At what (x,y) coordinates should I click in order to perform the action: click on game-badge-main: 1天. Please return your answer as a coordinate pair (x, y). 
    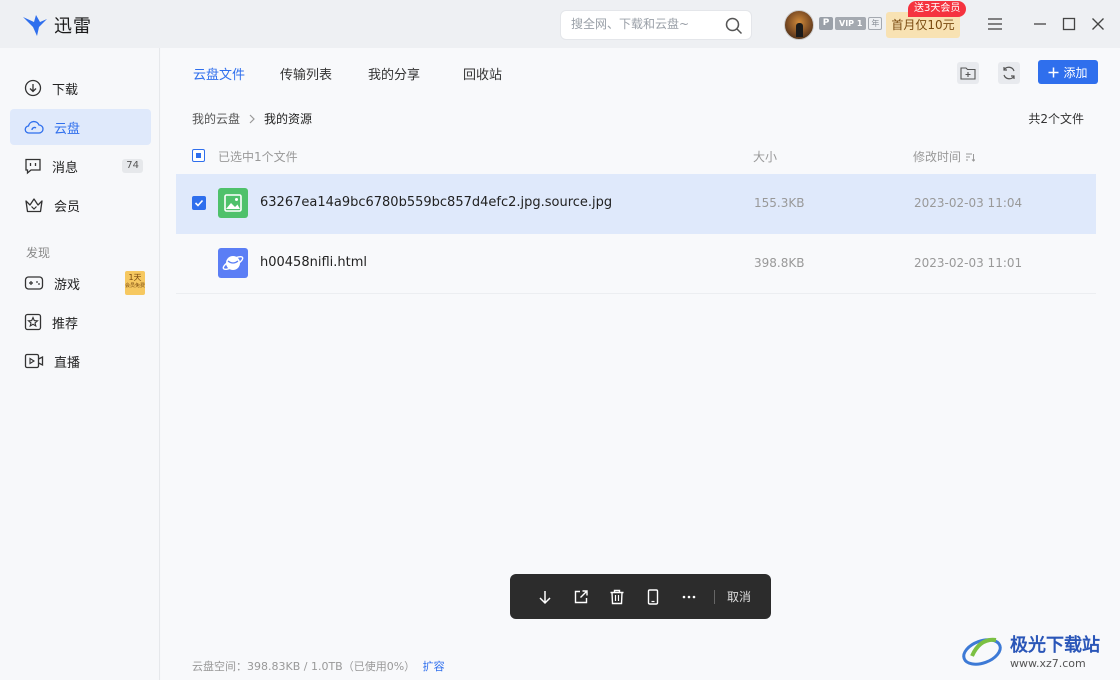
    Looking at the image, I should click on (135, 277).